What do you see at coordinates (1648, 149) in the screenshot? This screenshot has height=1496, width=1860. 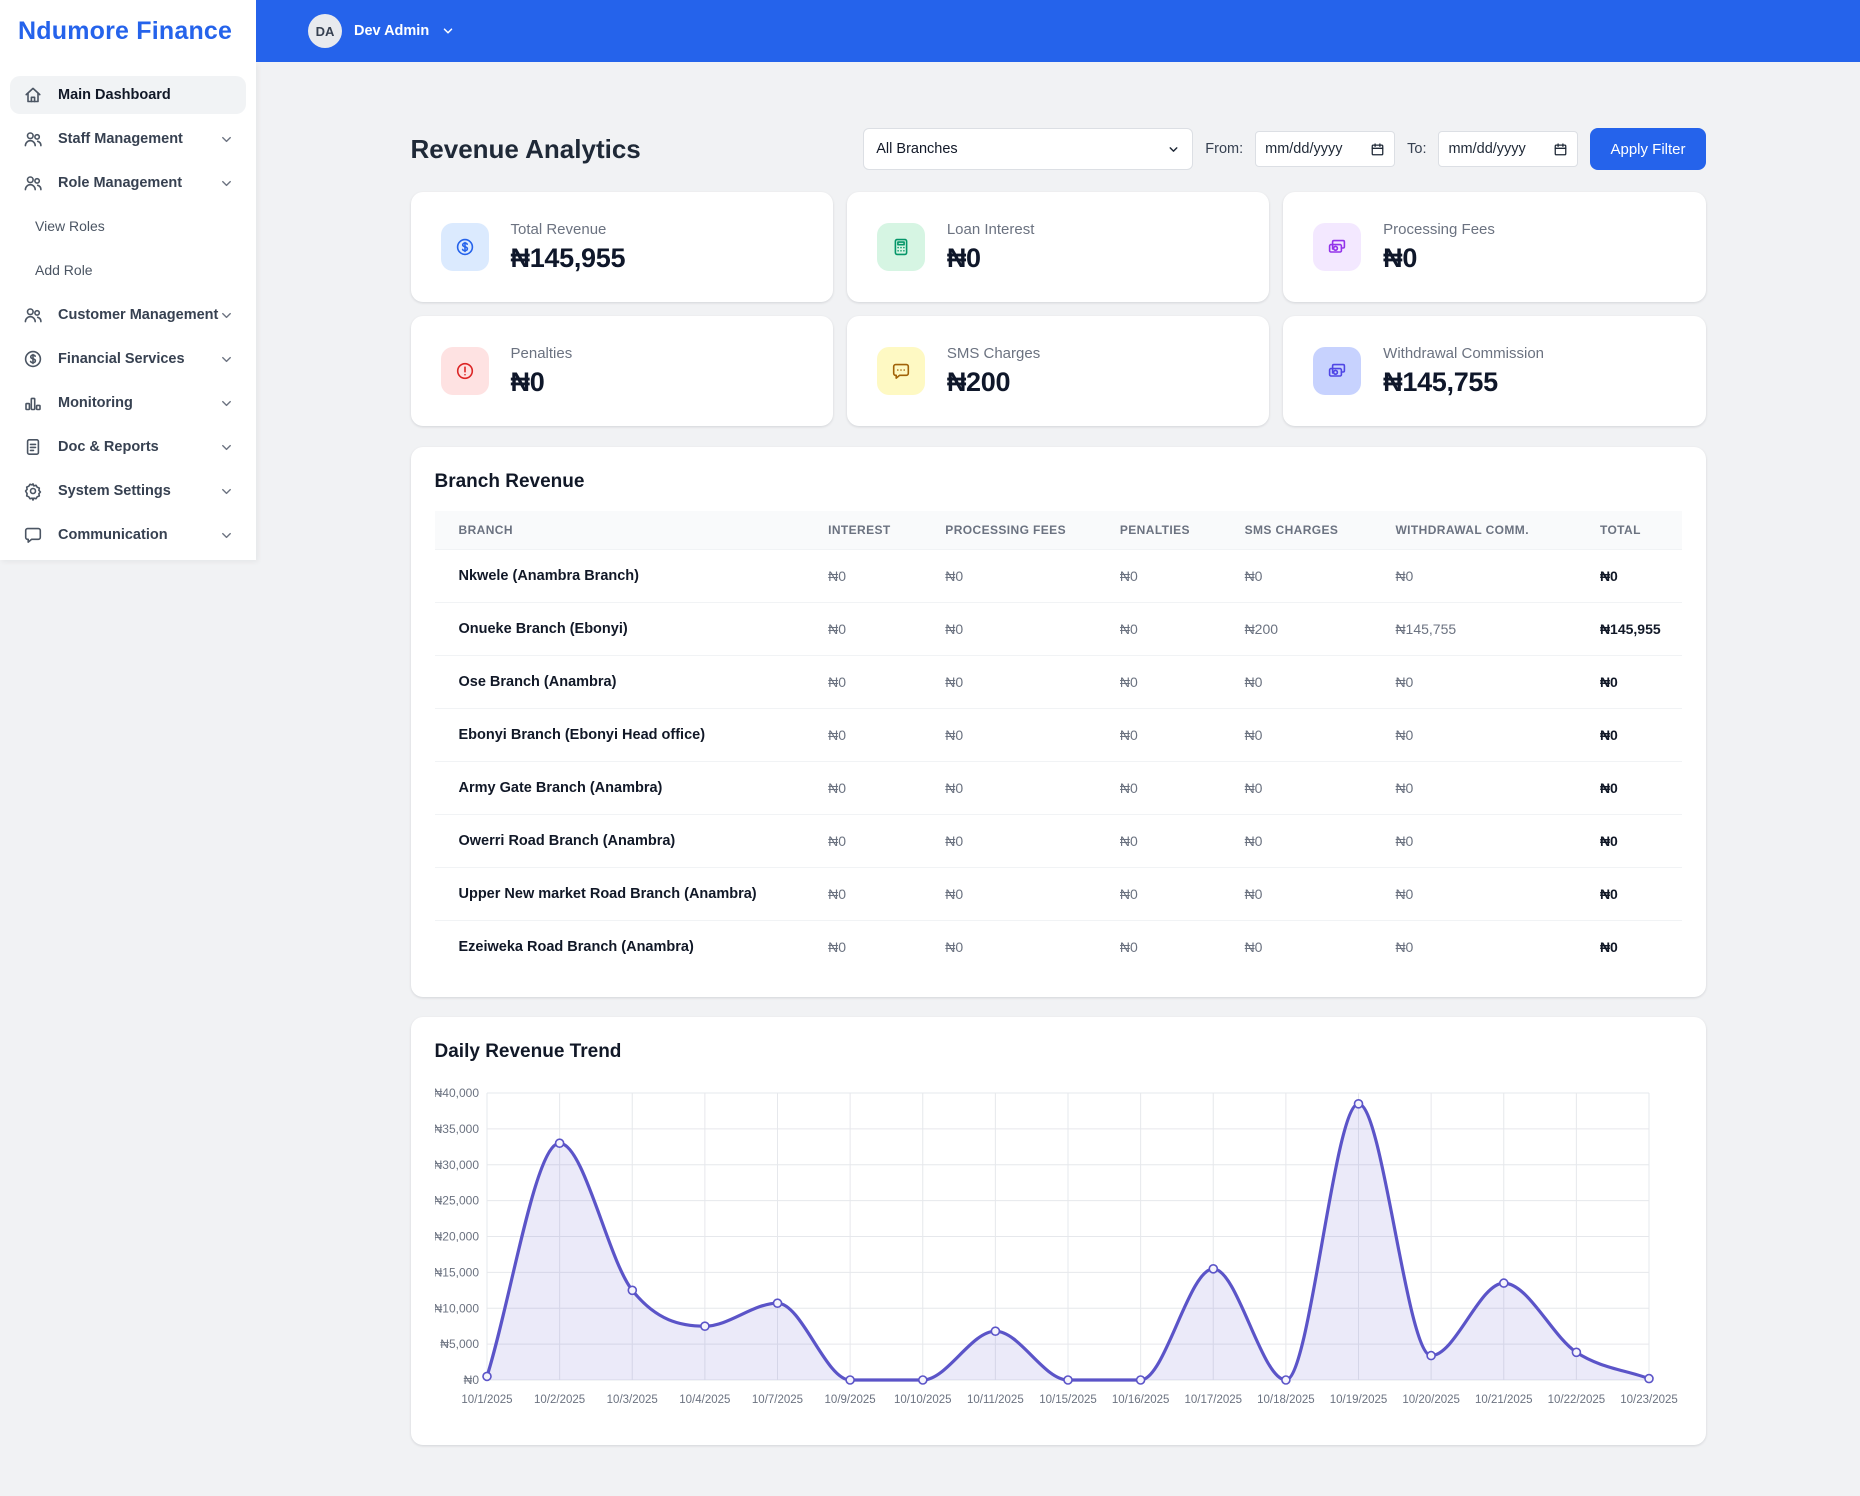 I see `apply-filter-button: Apply Filter` at bounding box center [1648, 149].